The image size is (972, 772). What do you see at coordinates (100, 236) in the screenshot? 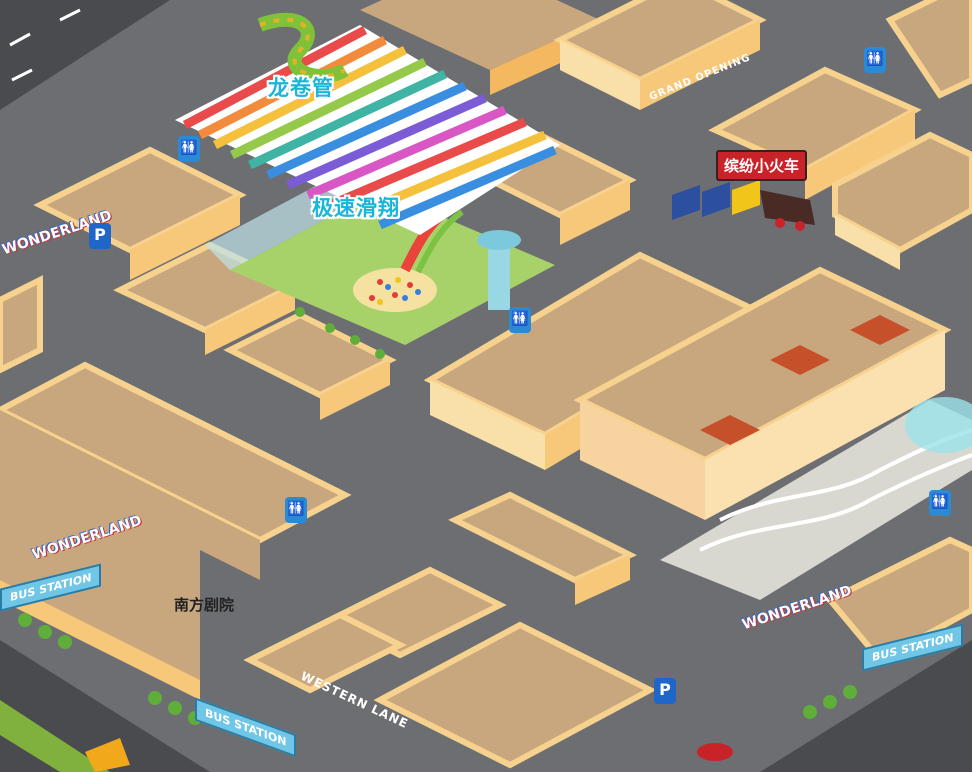
I see `parking-icon-left: P` at bounding box center [100, 236].